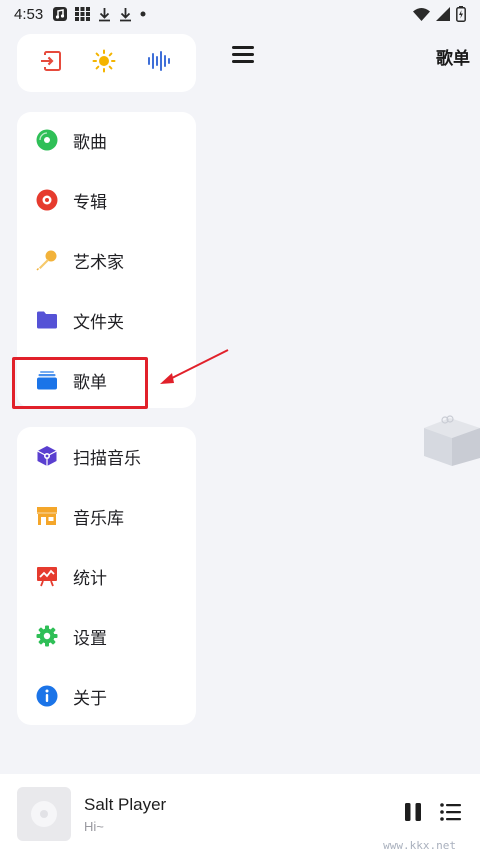 The height and width of the screenshot is (854, 480). I want to click on info-icon, so click(47, 696).